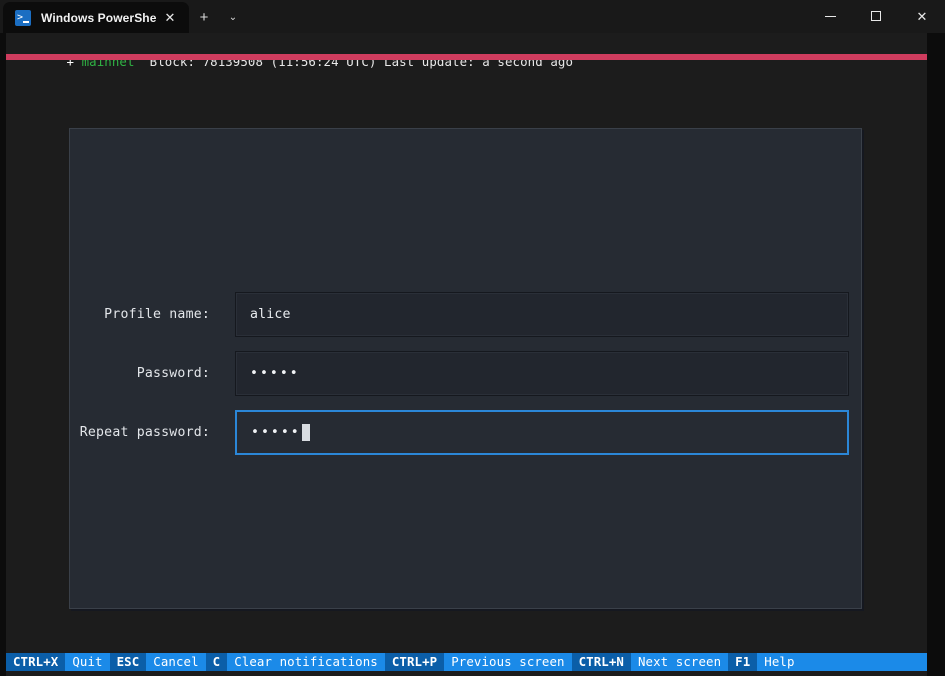  What do you see at coordinates (466, 57) in the screenshot?
I see `accent-bar` at bounding box center [466, 57].